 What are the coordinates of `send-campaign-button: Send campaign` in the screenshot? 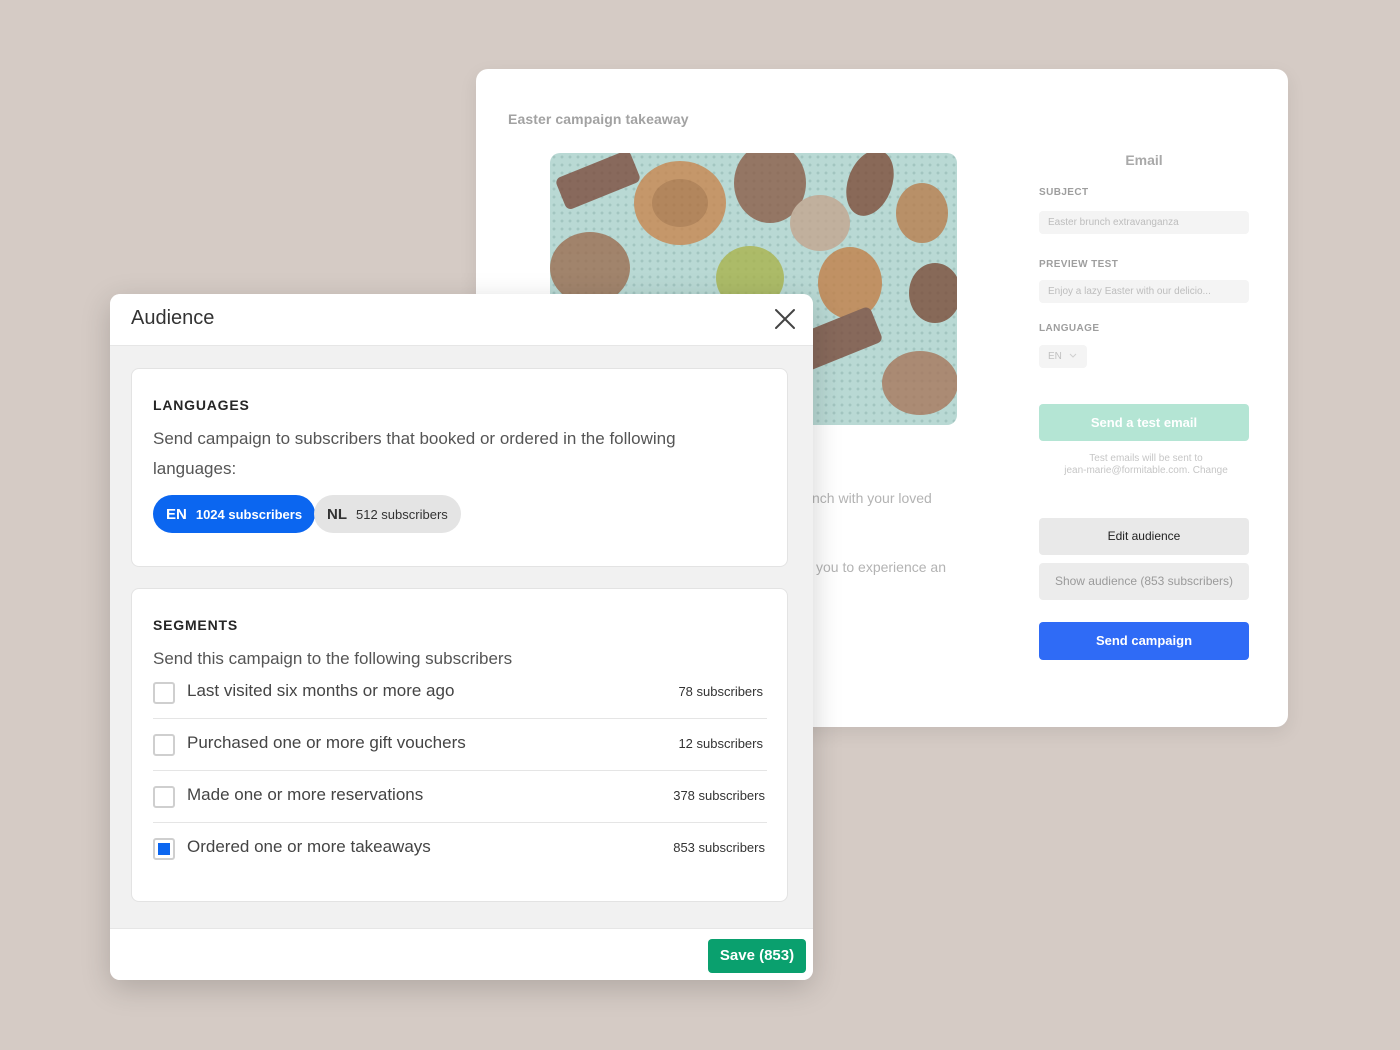 It's located at (1144, 641).